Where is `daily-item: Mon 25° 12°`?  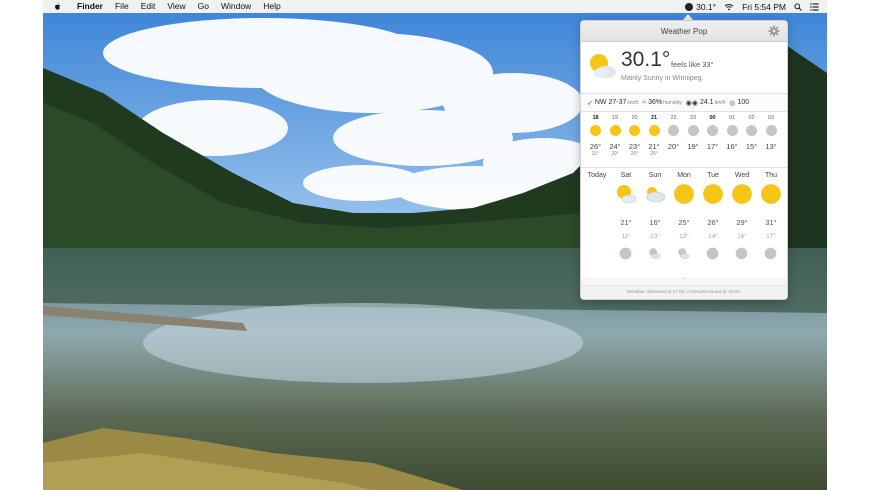
daily-item: Mon 25° 12° is located at coordinates (684, 215).